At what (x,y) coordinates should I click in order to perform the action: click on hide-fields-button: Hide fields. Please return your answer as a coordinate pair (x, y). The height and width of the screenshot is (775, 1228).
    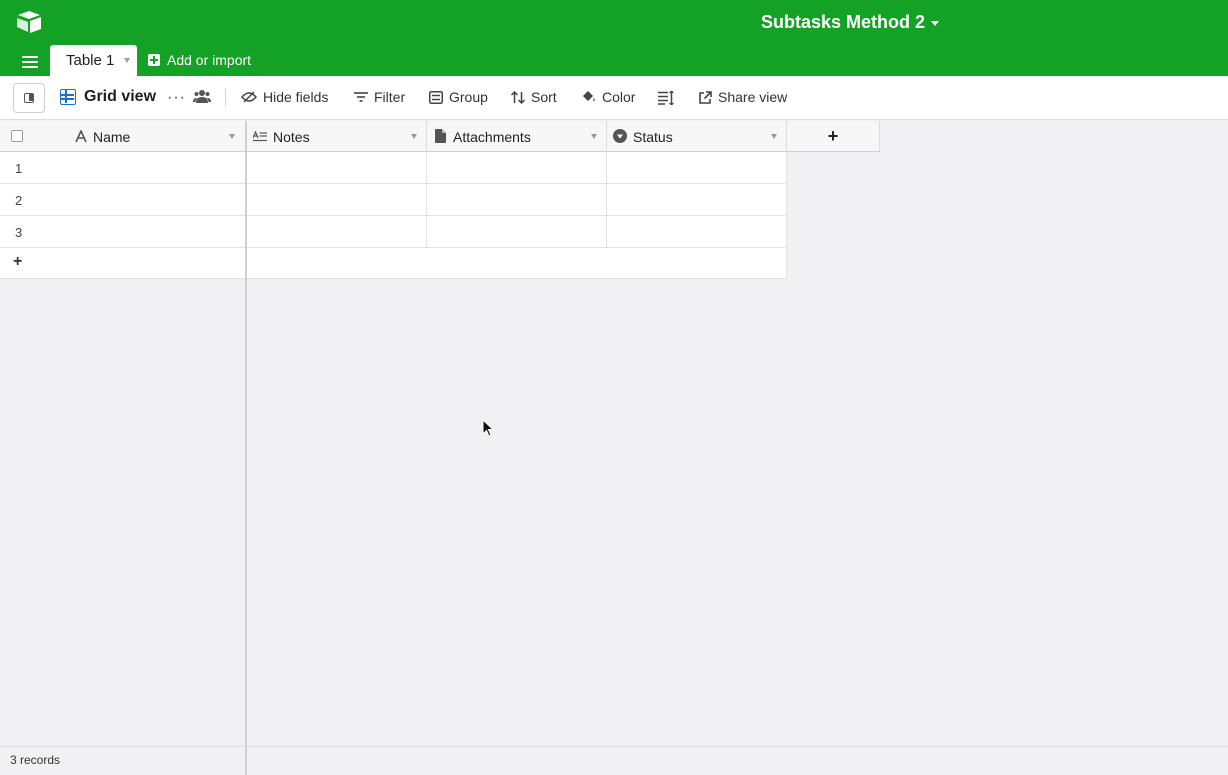
    Looking at the image, I should click on (284, 97).